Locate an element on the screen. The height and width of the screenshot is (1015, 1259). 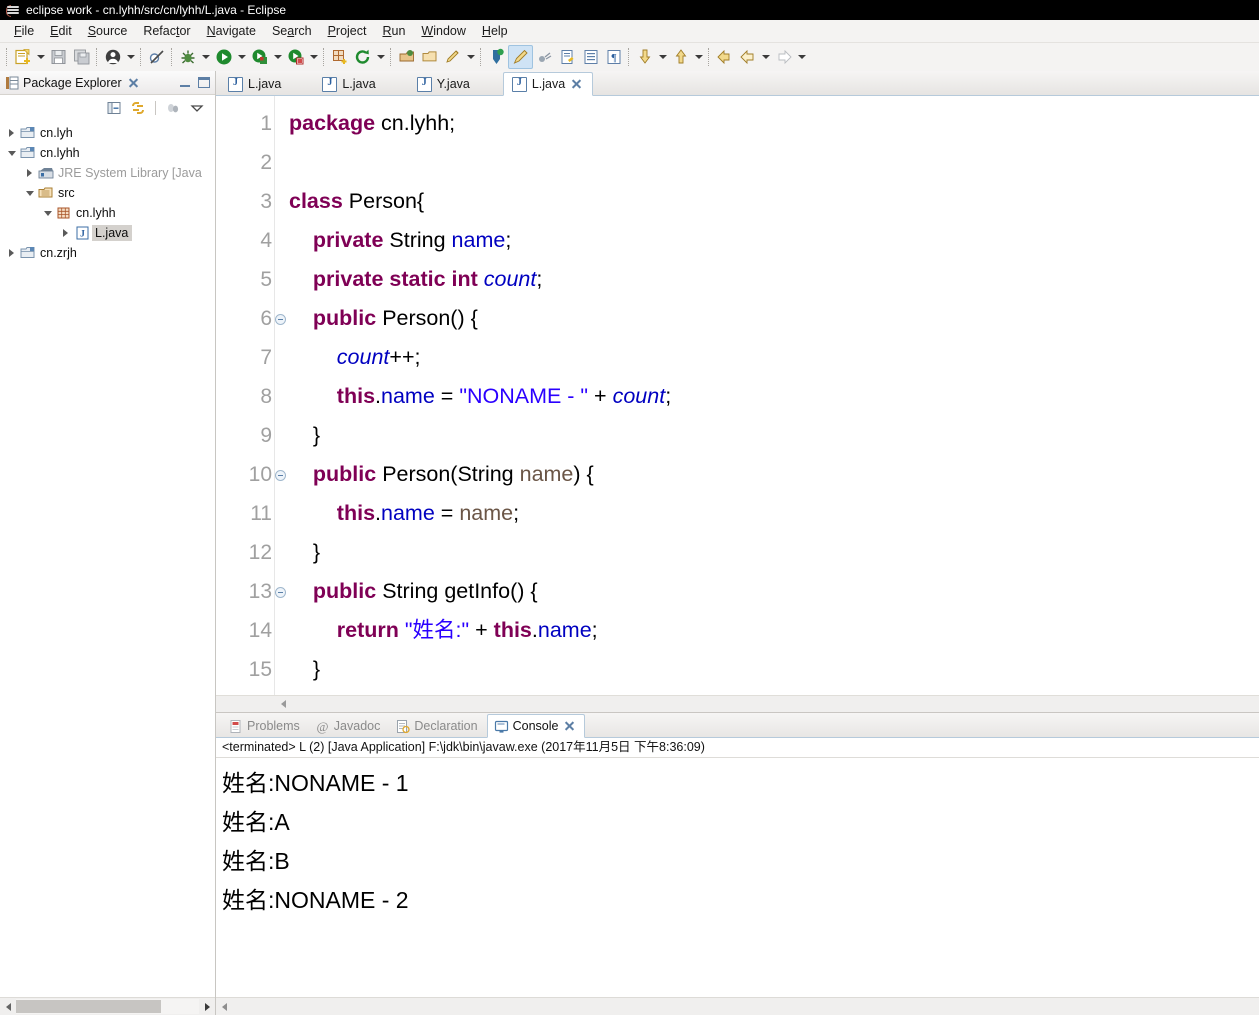
run-external-tools-dropdown-icon is located at coordinates (277, 57).